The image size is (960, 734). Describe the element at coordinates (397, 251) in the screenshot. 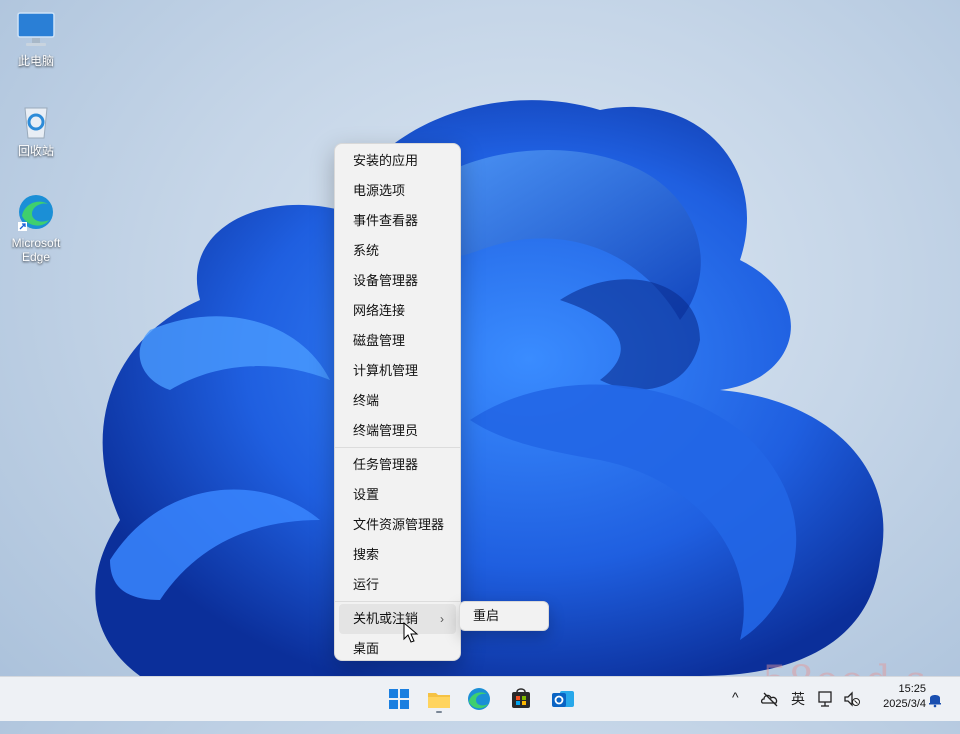

I see `menu-item-system: 系统` at that location.